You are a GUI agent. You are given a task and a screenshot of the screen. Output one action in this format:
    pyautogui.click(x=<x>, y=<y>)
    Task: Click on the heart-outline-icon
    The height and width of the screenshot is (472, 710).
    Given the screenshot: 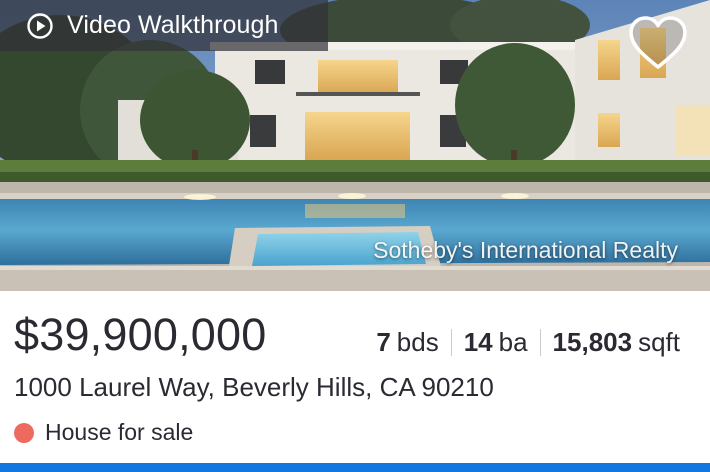 What is the action you would take?
    pyautogui.click(x=658, y=42)
    